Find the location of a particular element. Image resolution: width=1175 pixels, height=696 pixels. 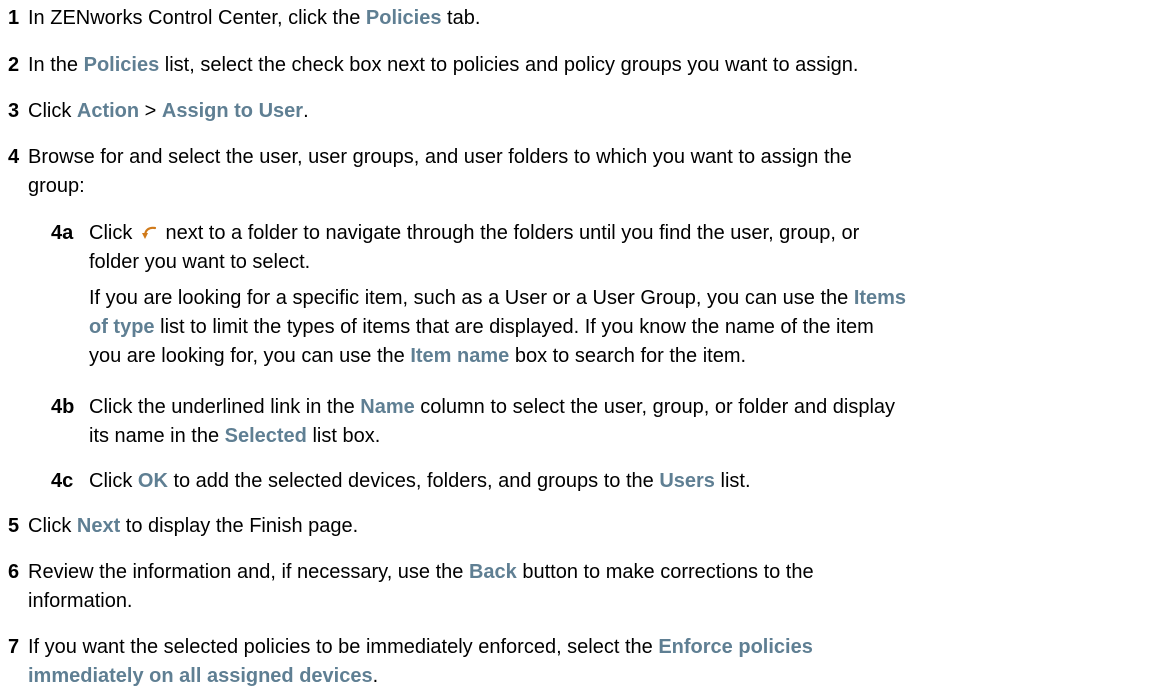

ui-term-item-name: Item name is located at coordinates (460, 356).